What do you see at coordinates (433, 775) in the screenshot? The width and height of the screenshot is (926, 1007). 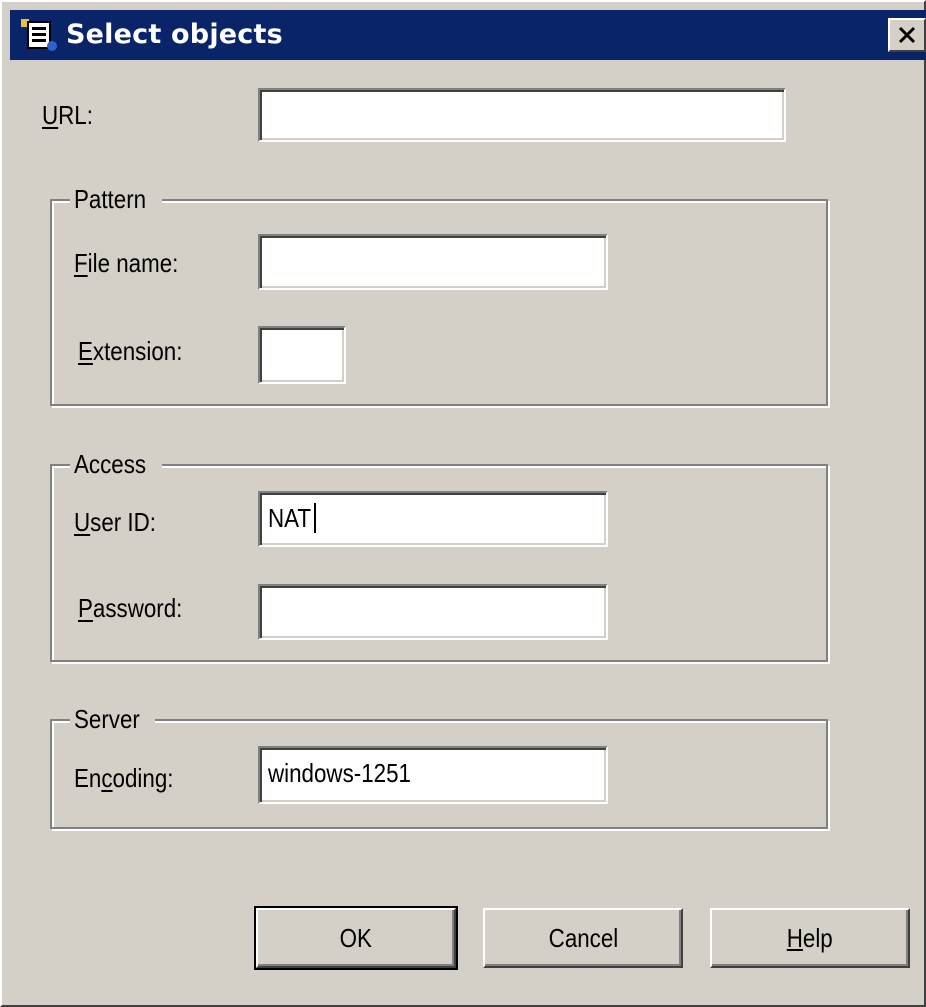 I see `encoding-input: windows-1251` at bounding box center [433, 775].